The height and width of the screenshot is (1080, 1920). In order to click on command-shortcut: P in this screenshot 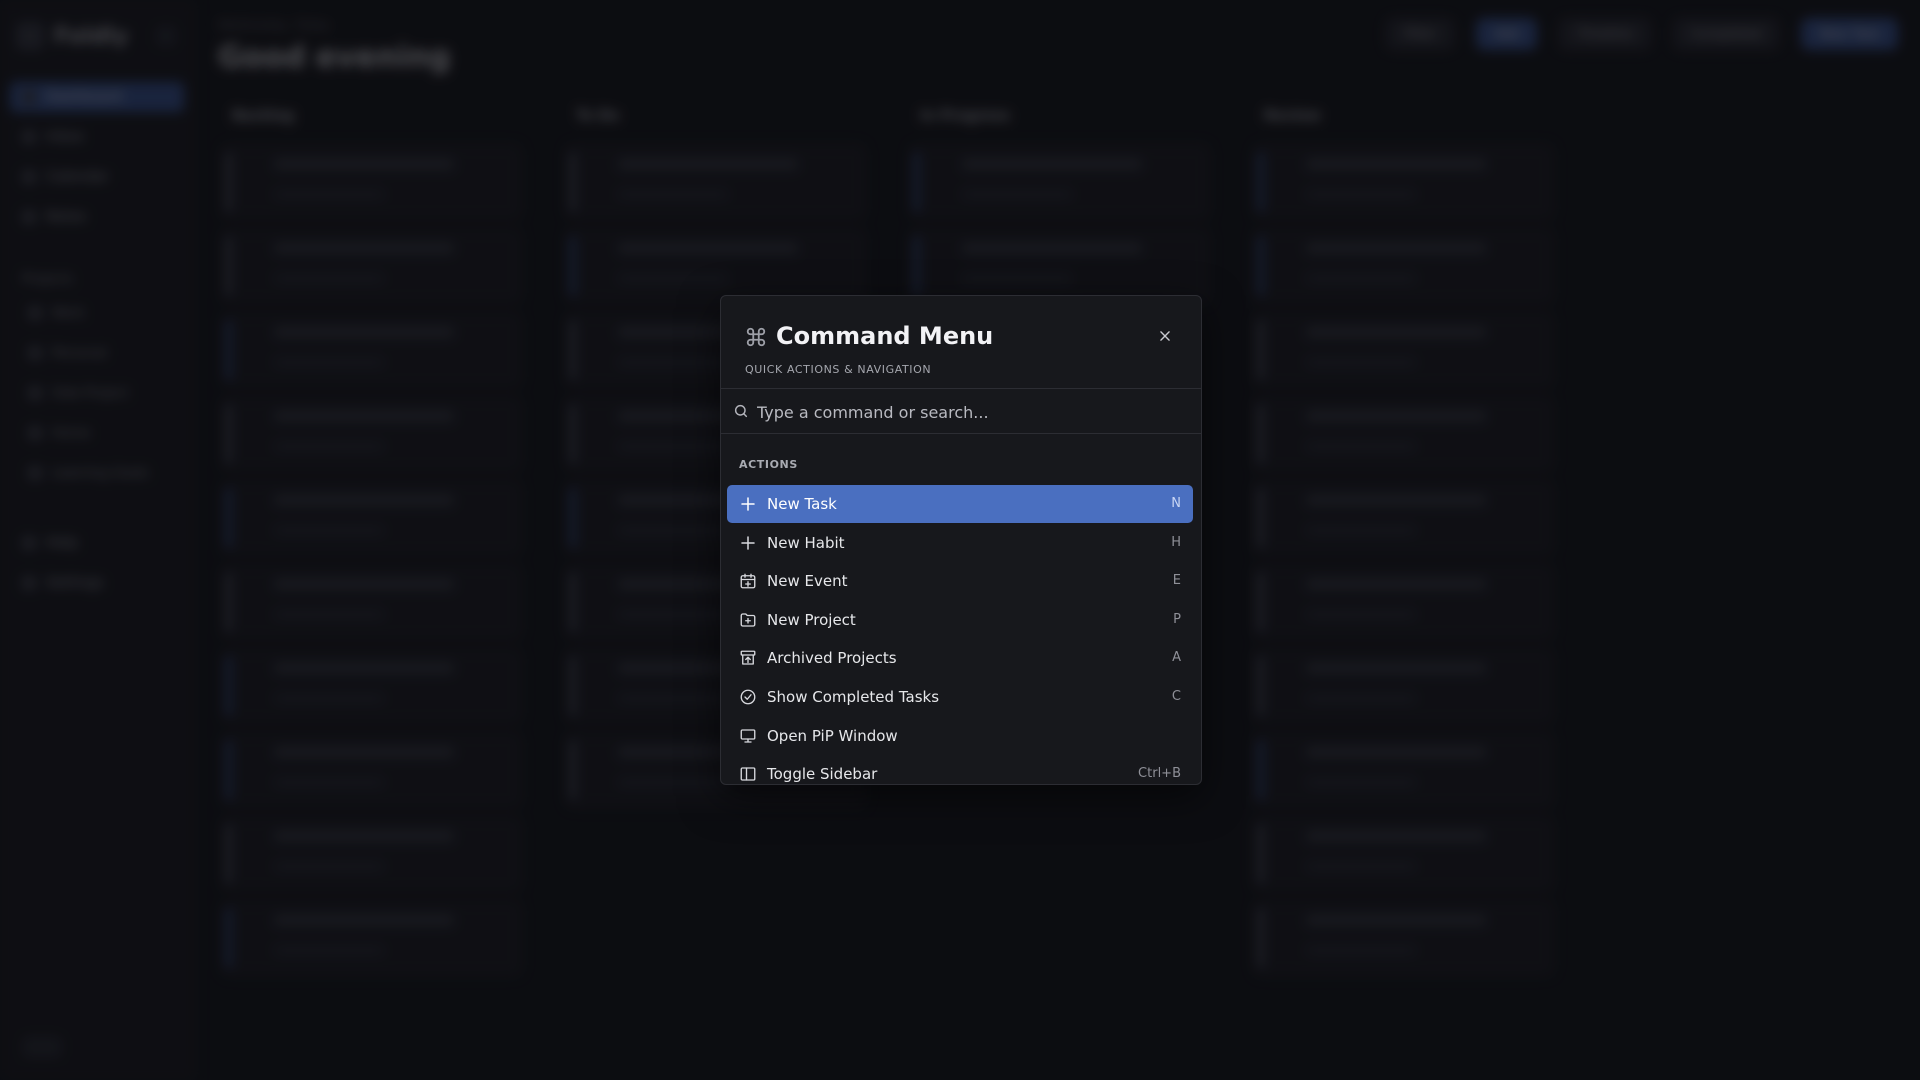, I will do `click(1177, 619)`.